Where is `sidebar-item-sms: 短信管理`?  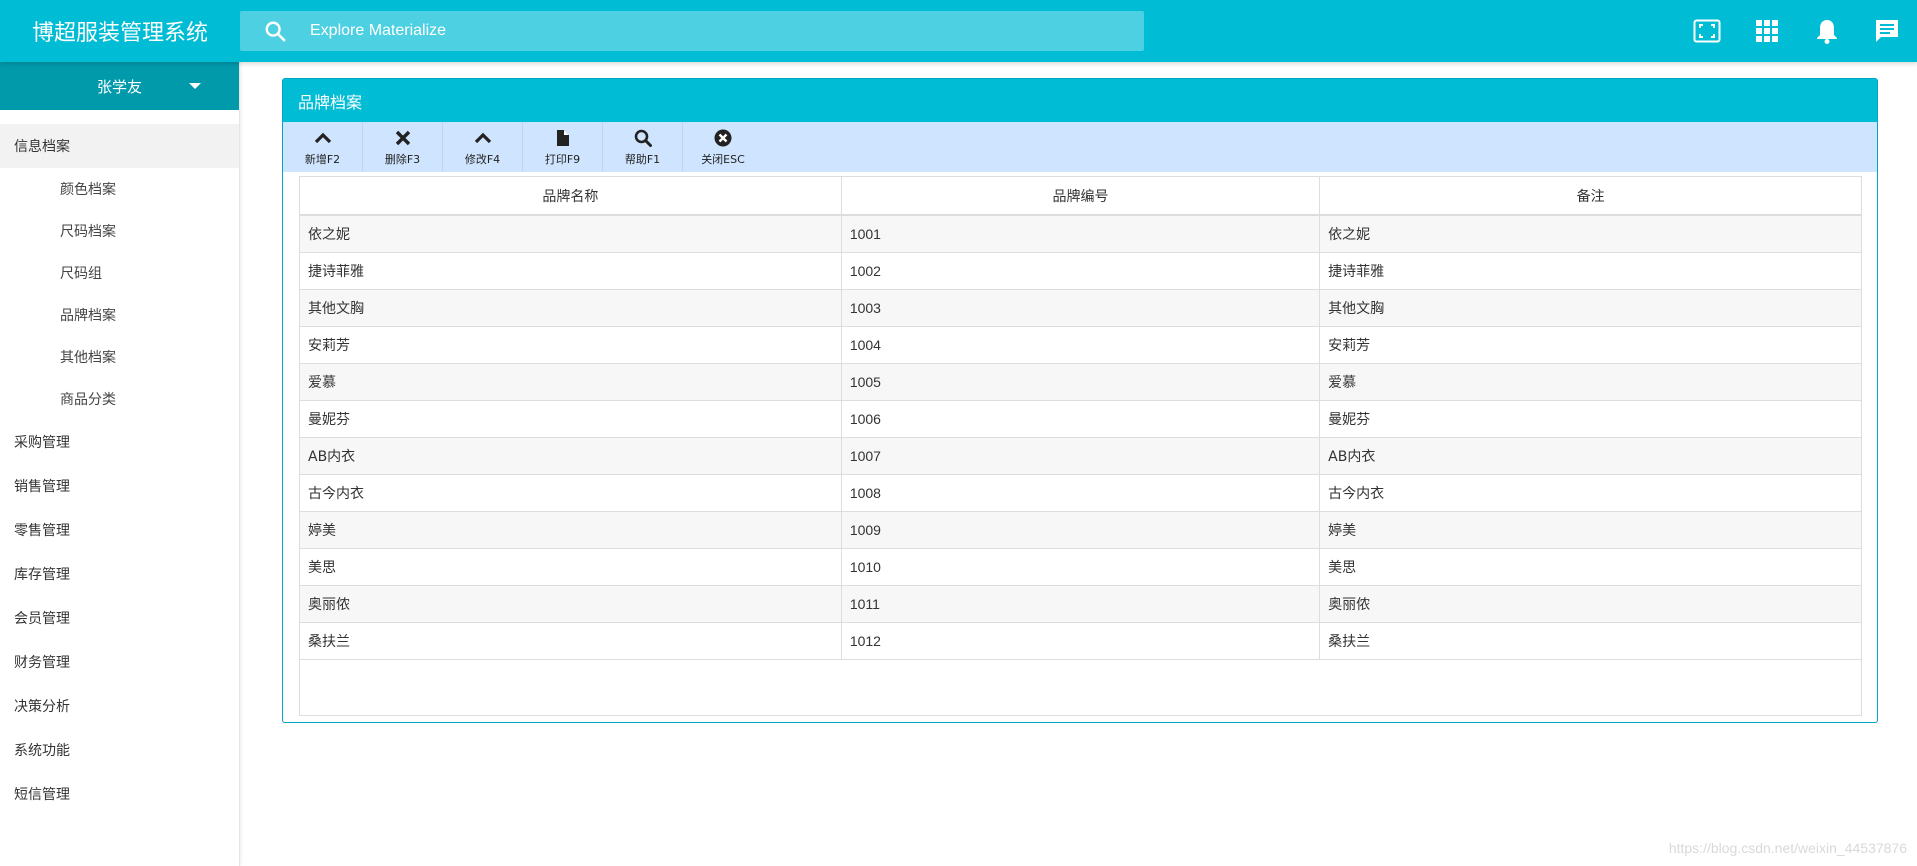 sidebar-item-sms: 短信管理 is located at coordinates (119, 794).